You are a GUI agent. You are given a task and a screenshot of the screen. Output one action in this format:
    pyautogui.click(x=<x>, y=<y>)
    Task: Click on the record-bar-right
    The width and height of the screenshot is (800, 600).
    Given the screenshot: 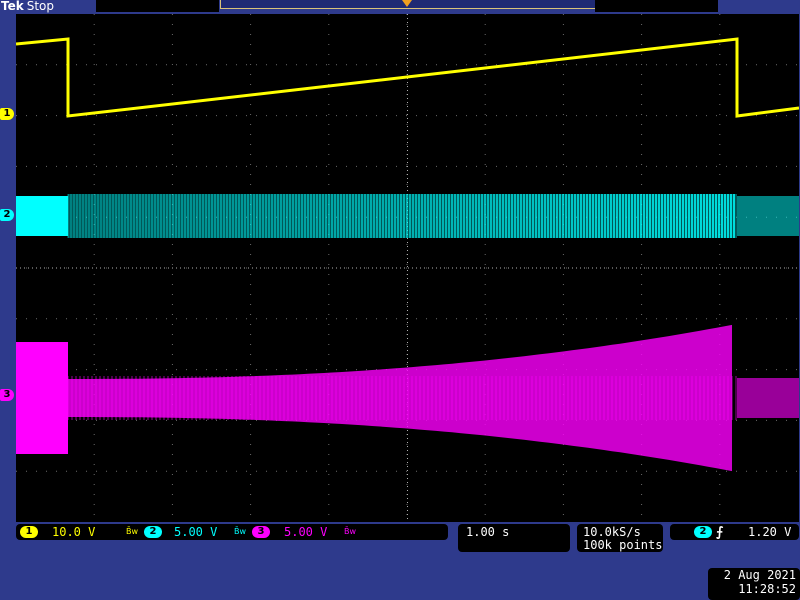 What is the action you would take?
    pyautogui.click(x=656, y=6)
    